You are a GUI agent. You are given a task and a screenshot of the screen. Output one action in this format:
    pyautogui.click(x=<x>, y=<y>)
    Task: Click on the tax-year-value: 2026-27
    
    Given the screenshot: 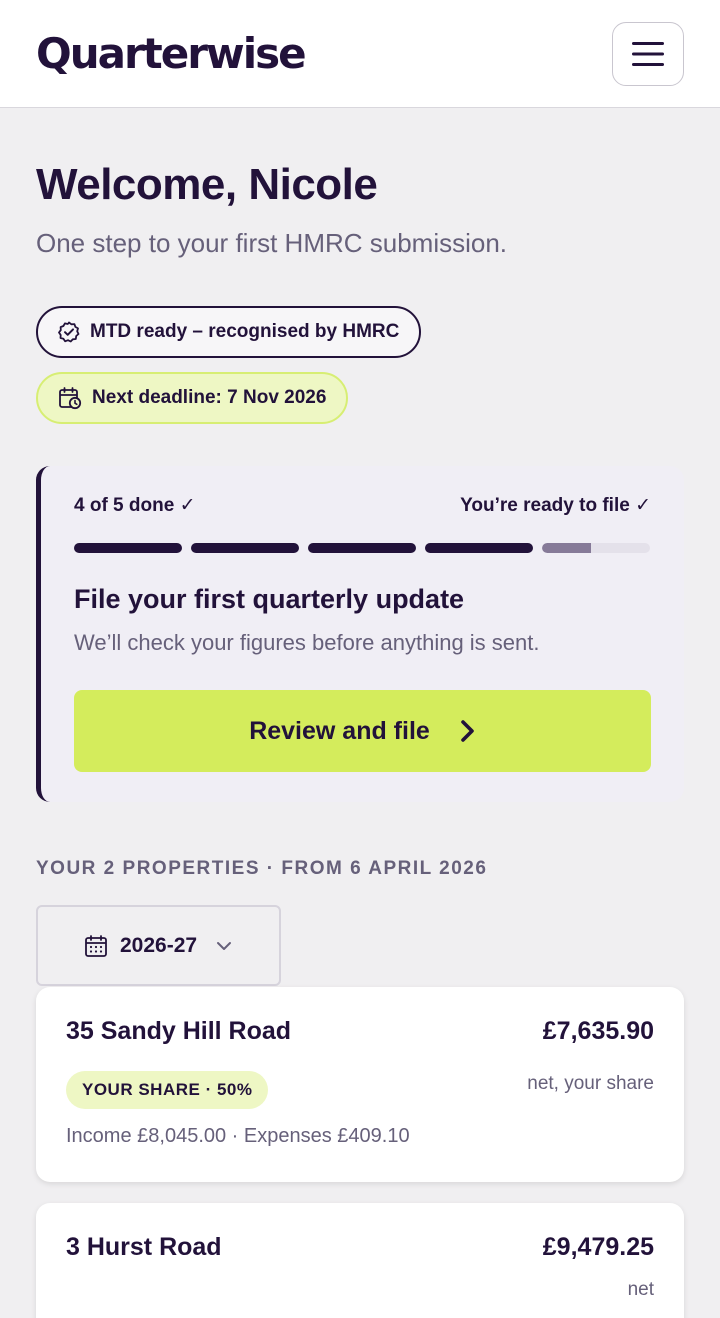 What is the action you would take?
    pyautogui.click(x=159, y=945)
    